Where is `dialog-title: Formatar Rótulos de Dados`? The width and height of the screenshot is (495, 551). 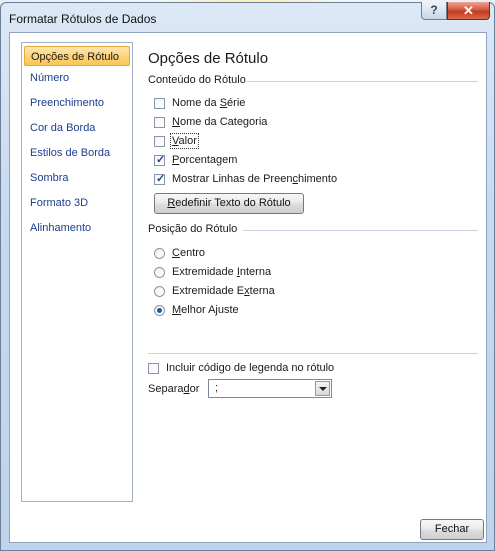 dialog-title: Formatar Rótulos de Dados is located at coordinates (83, 19).